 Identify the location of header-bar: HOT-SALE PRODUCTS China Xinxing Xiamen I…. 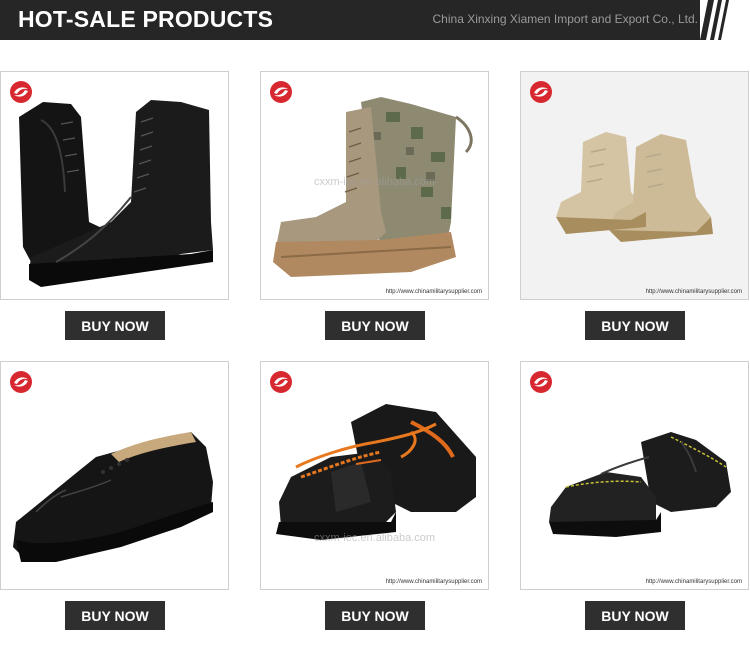
(375, 20).